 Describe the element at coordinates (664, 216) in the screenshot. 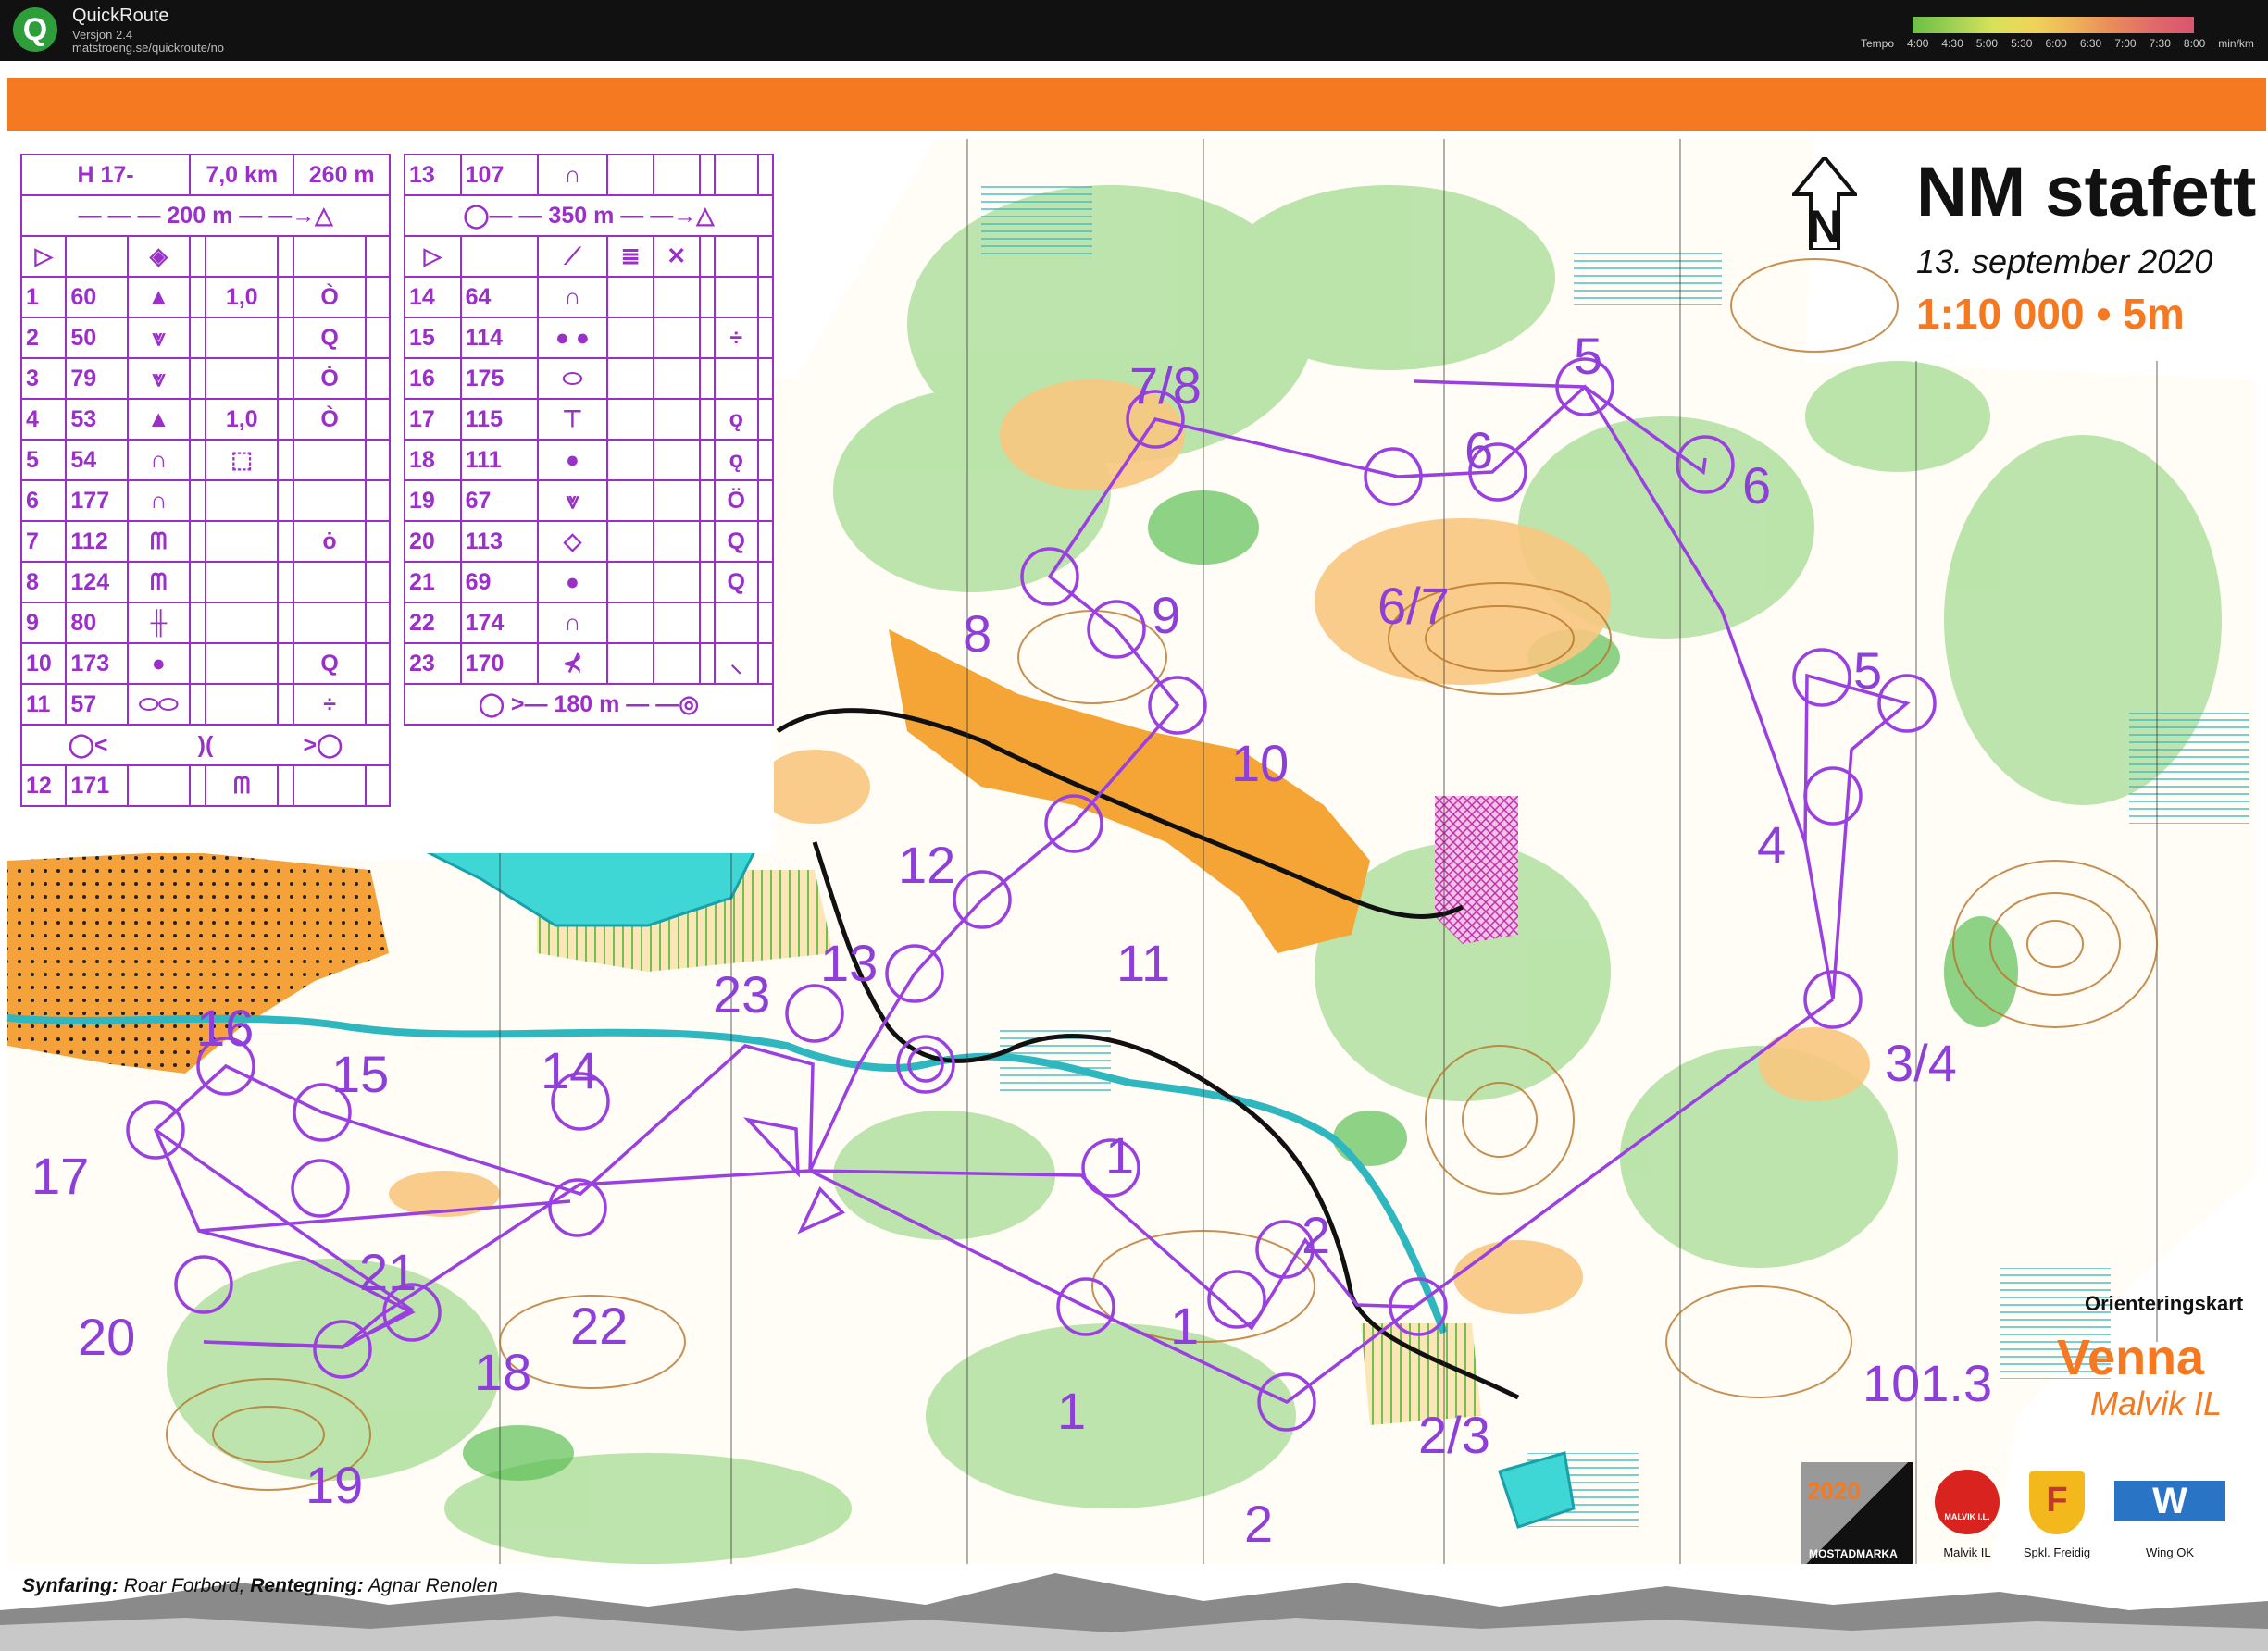

I see `marked-route-arrow-icon: — —→△` at that location.